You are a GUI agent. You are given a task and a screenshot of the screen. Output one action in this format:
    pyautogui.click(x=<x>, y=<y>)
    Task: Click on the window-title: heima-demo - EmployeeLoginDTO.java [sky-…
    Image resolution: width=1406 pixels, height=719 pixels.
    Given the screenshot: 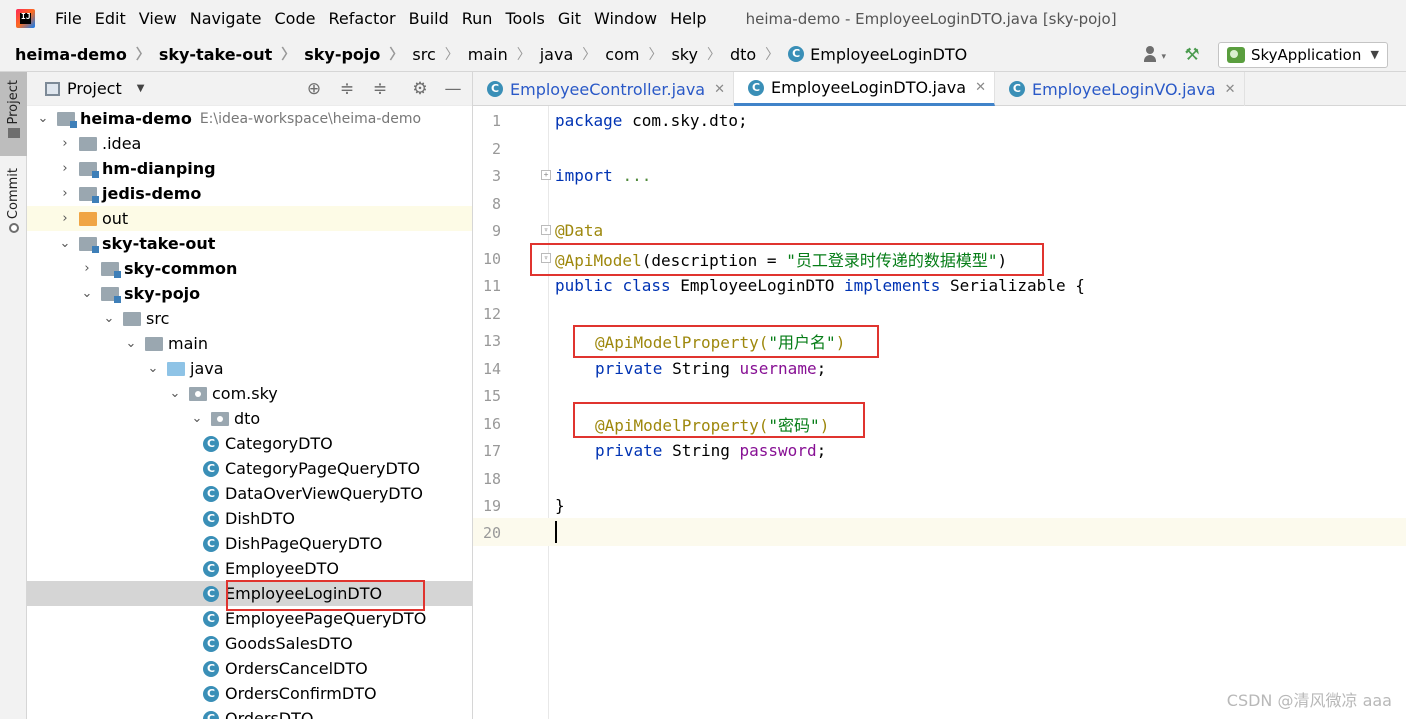 What is the action you would take?
    pyautogui.click(x=931, y=18)
    